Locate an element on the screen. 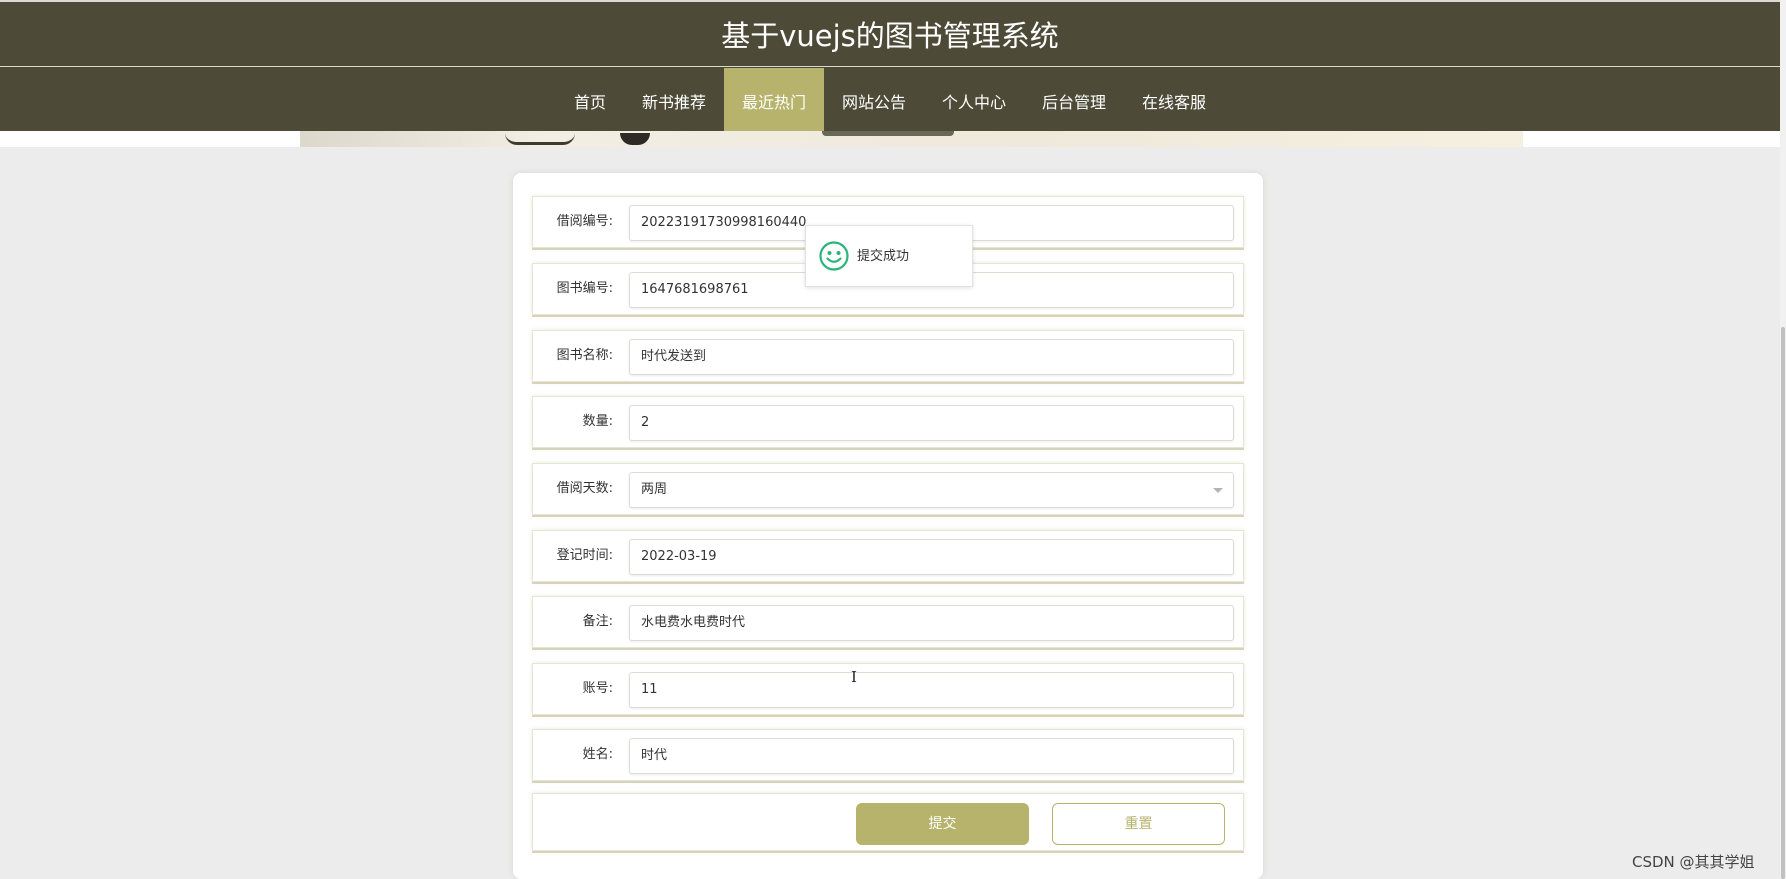 This screenshot has height=879, width=1786. borrow-days-select: 两周 is located at coordinates (931, 490).